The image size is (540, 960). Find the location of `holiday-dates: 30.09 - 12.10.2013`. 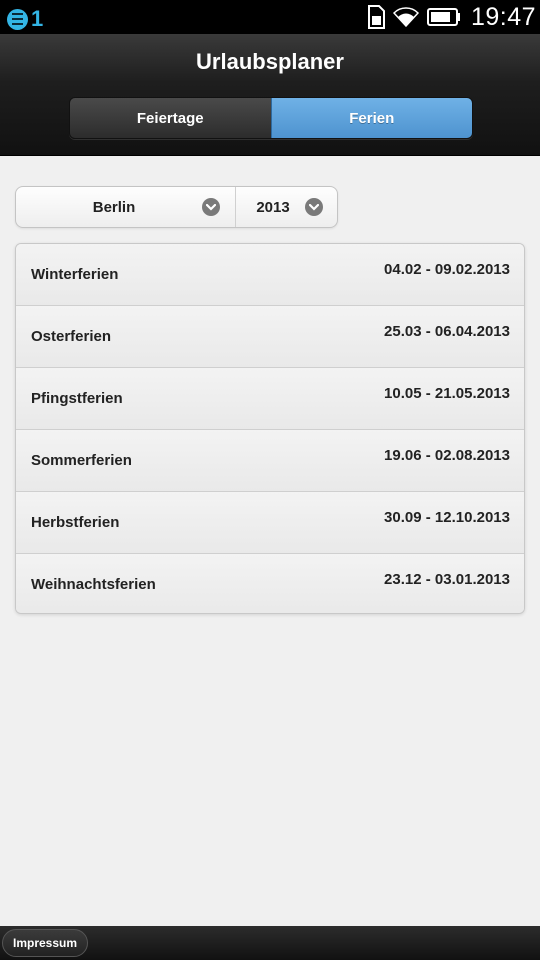

holiday-dates: 30.09 - 12.10.2013 is located at coordinates (447, 517).